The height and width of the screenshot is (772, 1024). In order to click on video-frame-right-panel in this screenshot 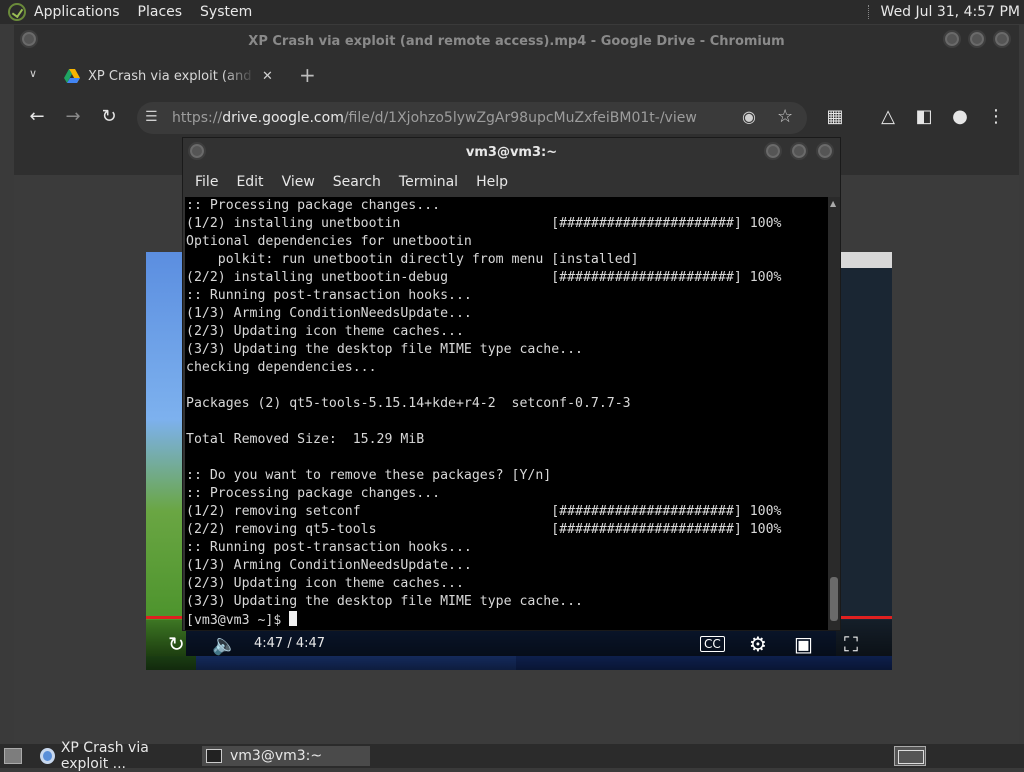, I will do `click(864, 461)`.